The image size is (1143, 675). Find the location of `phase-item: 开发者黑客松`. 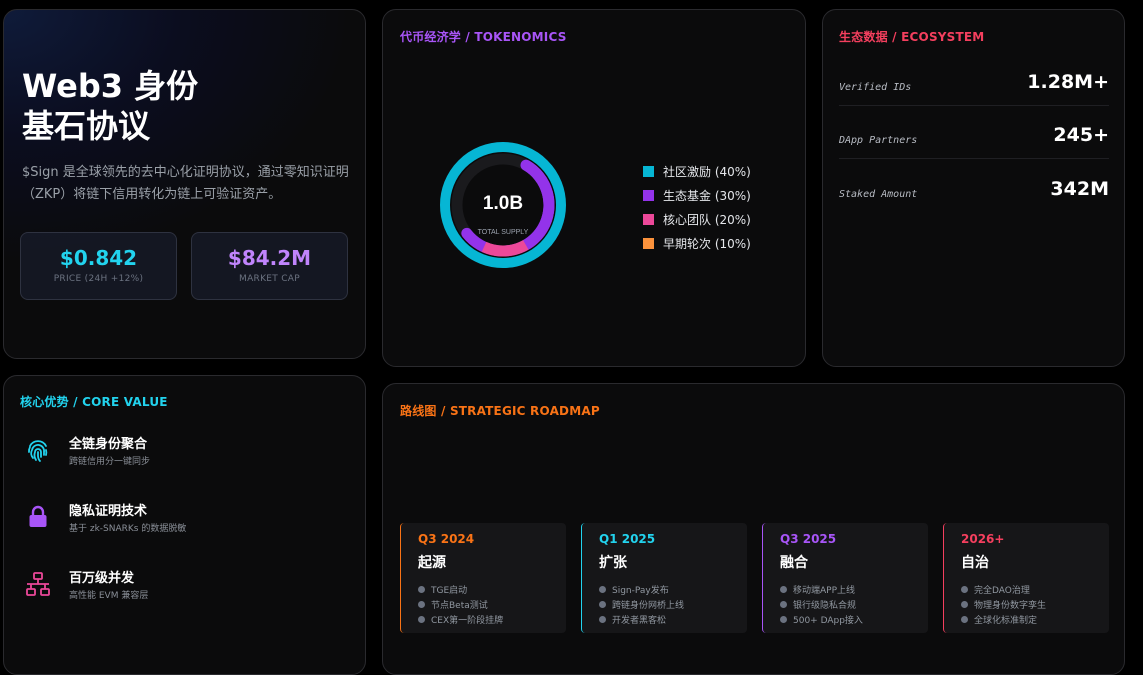

phase-item: 开发者黑客松 is located at coordinates (673, 619).